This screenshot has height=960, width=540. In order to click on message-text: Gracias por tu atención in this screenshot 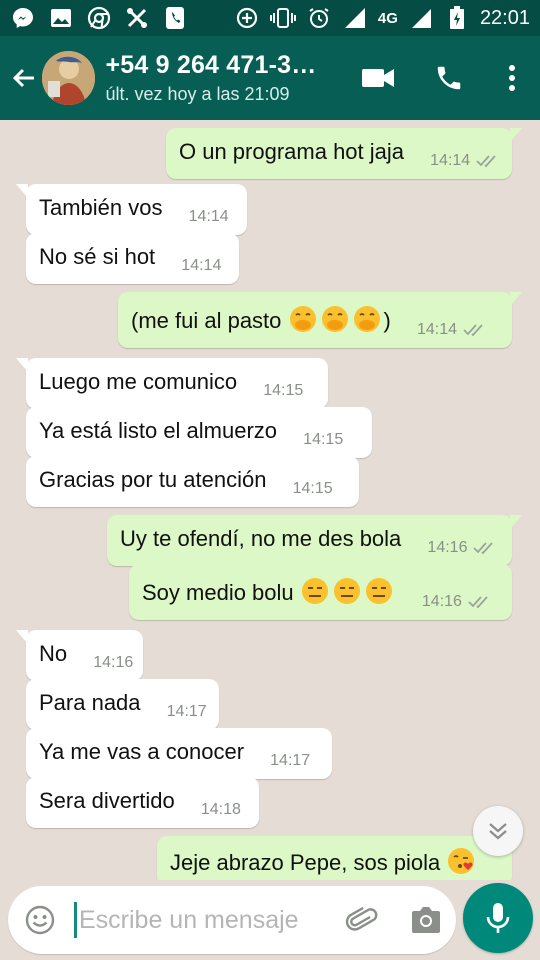, I will do `click(153, 479)`.